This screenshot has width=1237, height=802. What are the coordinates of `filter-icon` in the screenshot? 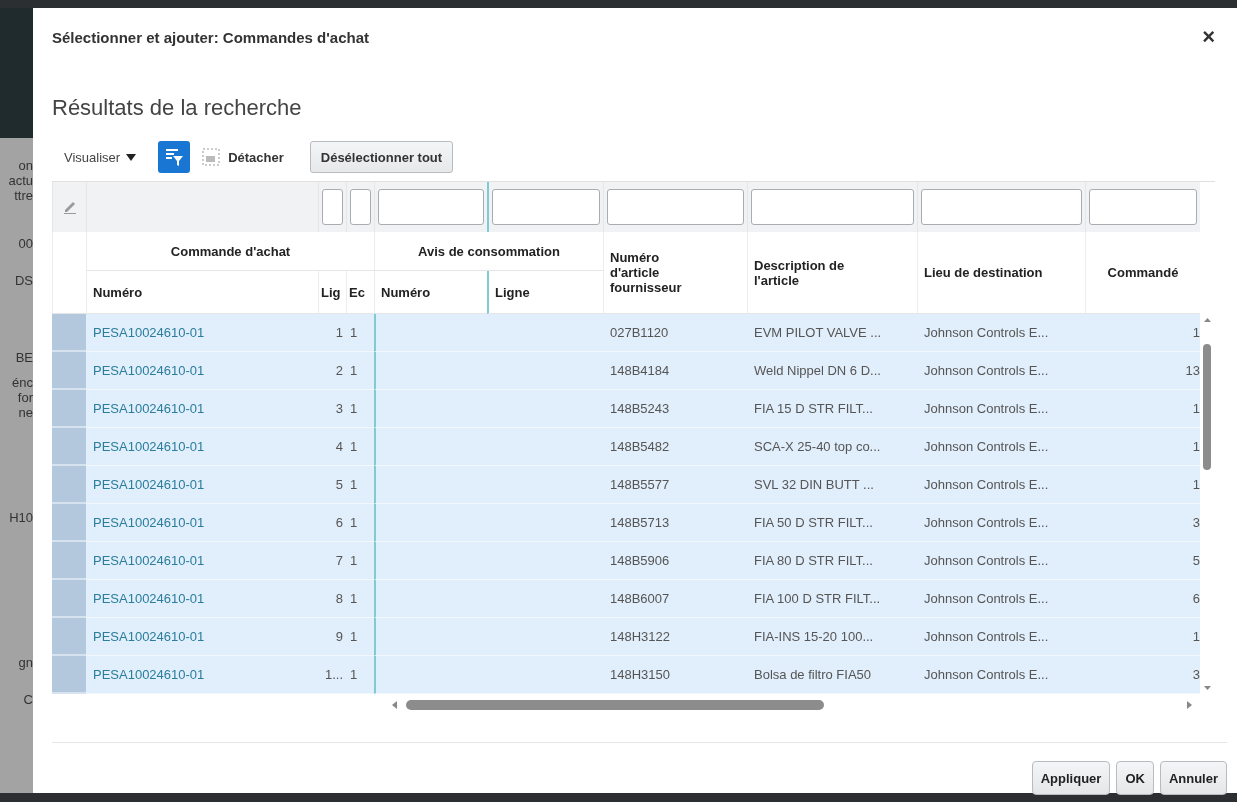 It's located at (174, 157).